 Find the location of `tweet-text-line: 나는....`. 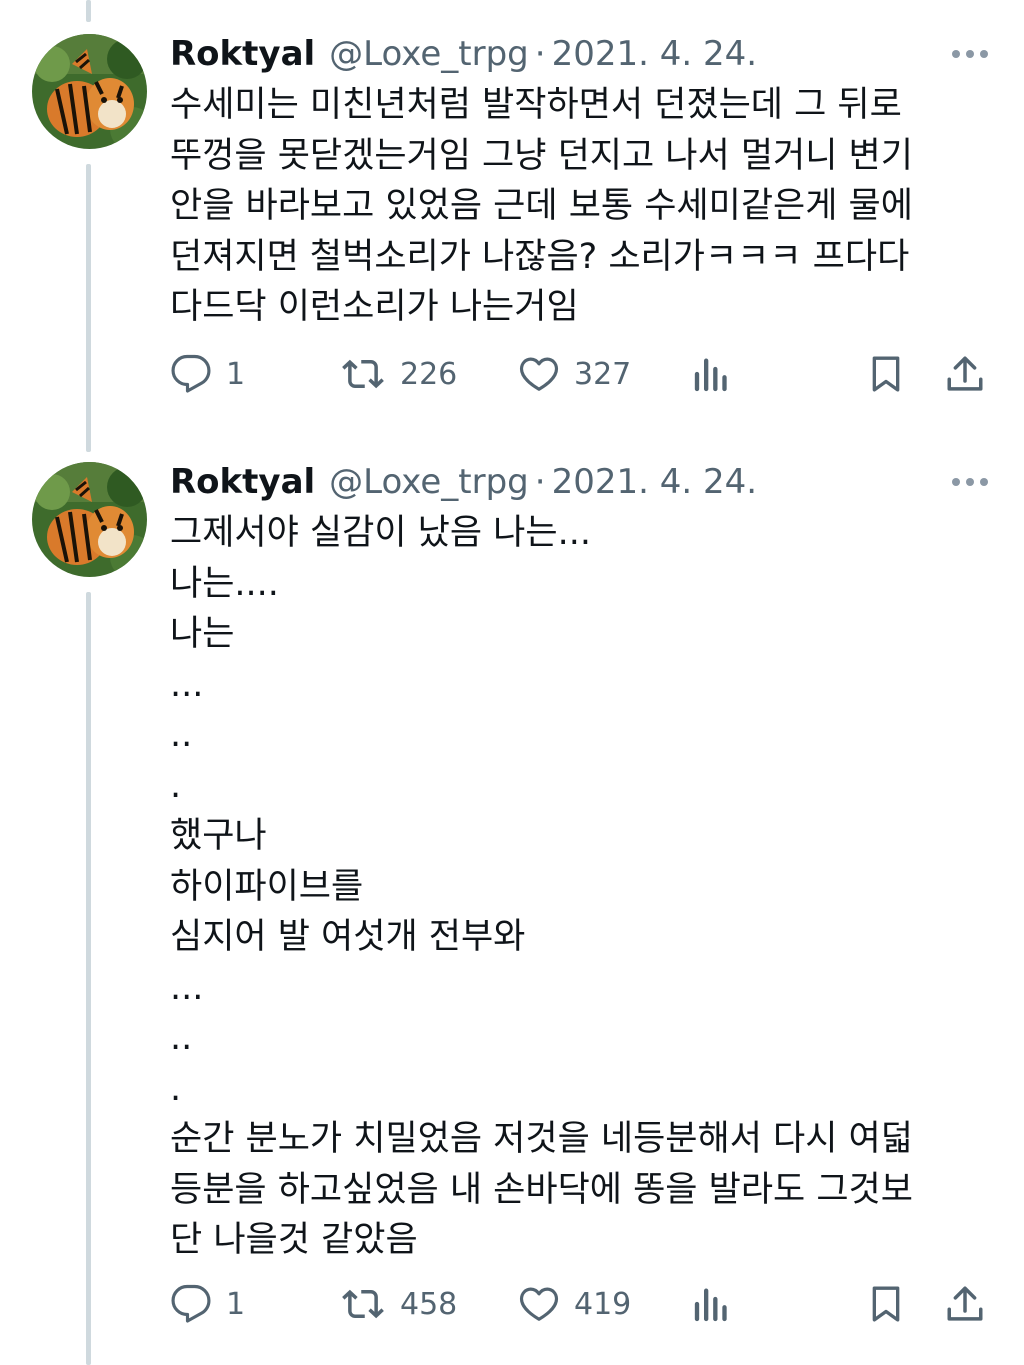

tweet-text-line: 나는.... is located at coordinates (224, 583).